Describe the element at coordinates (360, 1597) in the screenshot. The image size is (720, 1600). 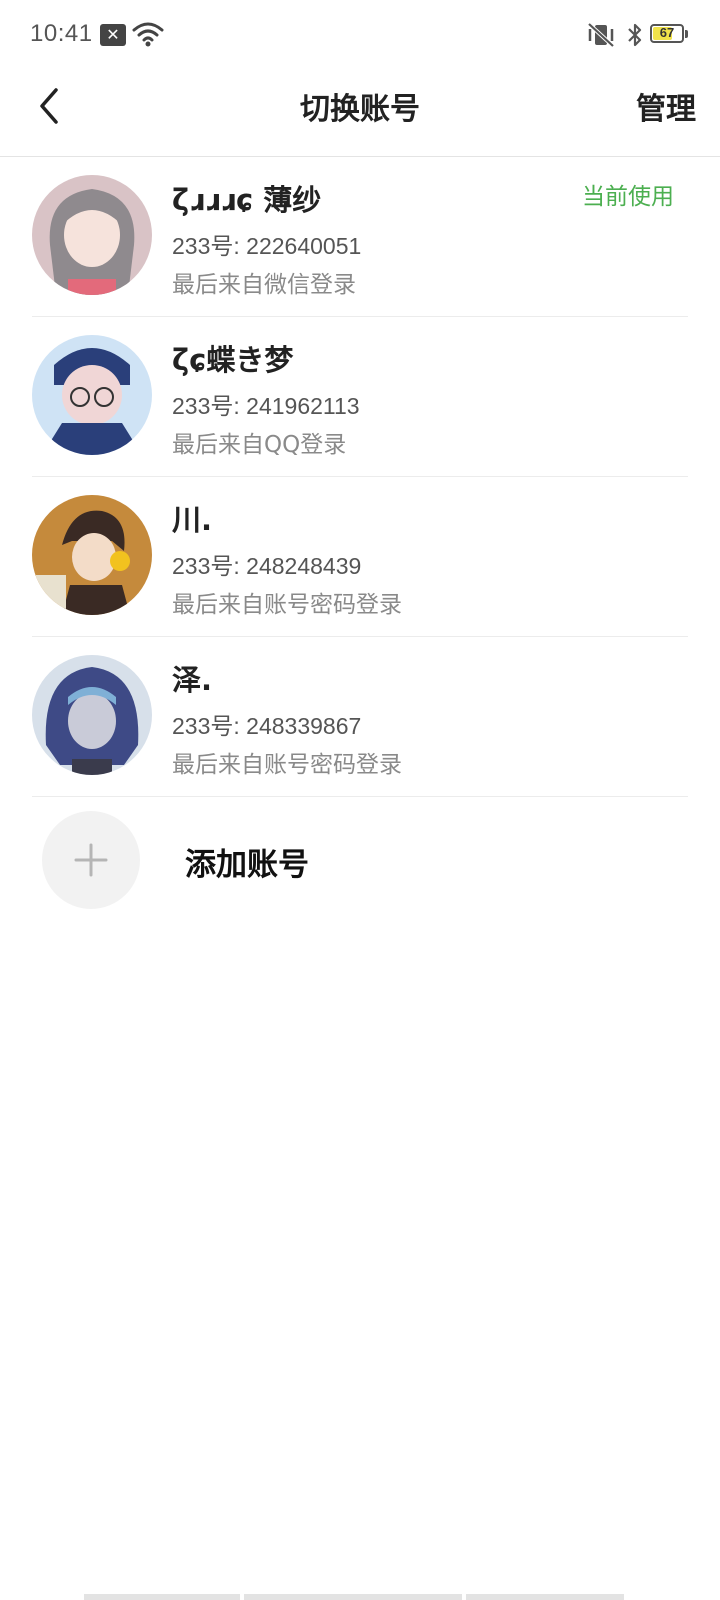
I see `navigation-handle` at that location.